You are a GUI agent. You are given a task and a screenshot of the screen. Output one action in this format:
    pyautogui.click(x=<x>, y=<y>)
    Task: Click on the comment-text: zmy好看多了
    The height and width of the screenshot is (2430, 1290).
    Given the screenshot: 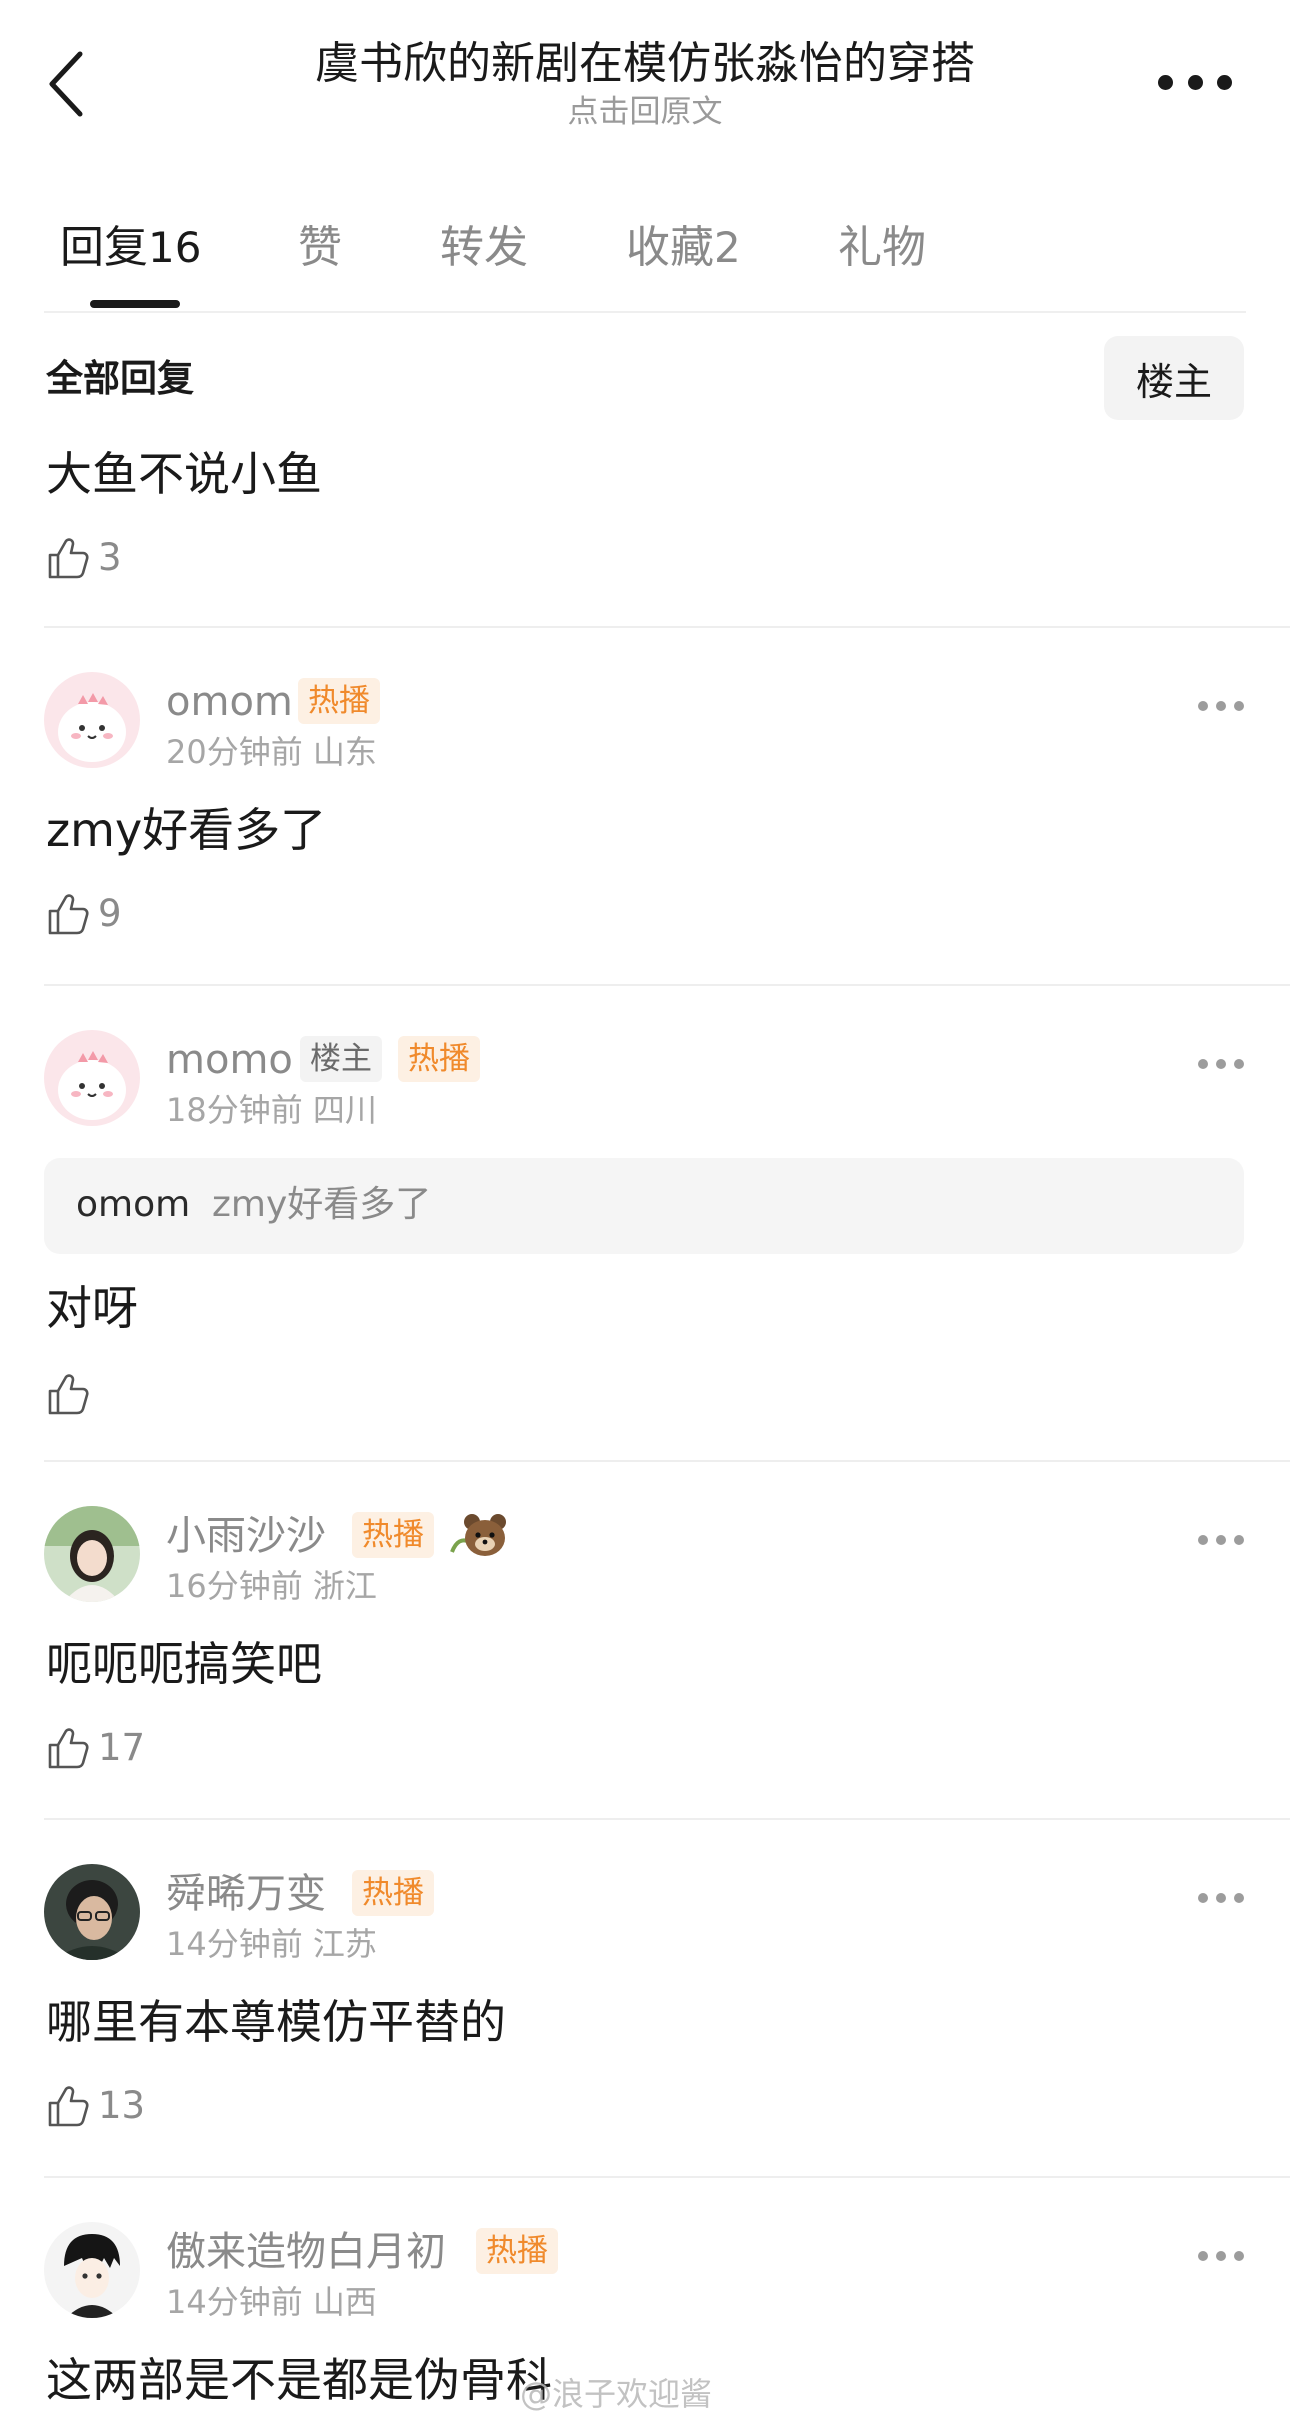 What is the action you would take?
    pyautogui.click(x=186, y=830)
    